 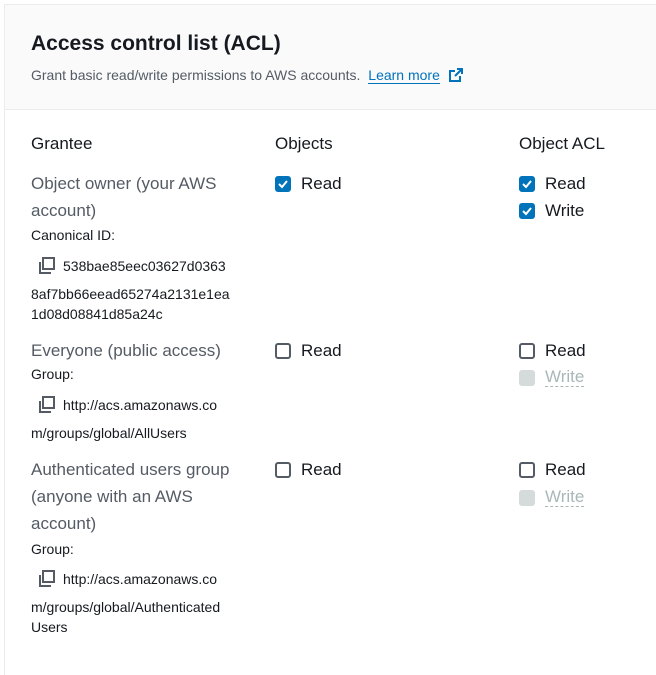 I want to click on page-title: Access control list (ACL), so click(x=156, y=43).